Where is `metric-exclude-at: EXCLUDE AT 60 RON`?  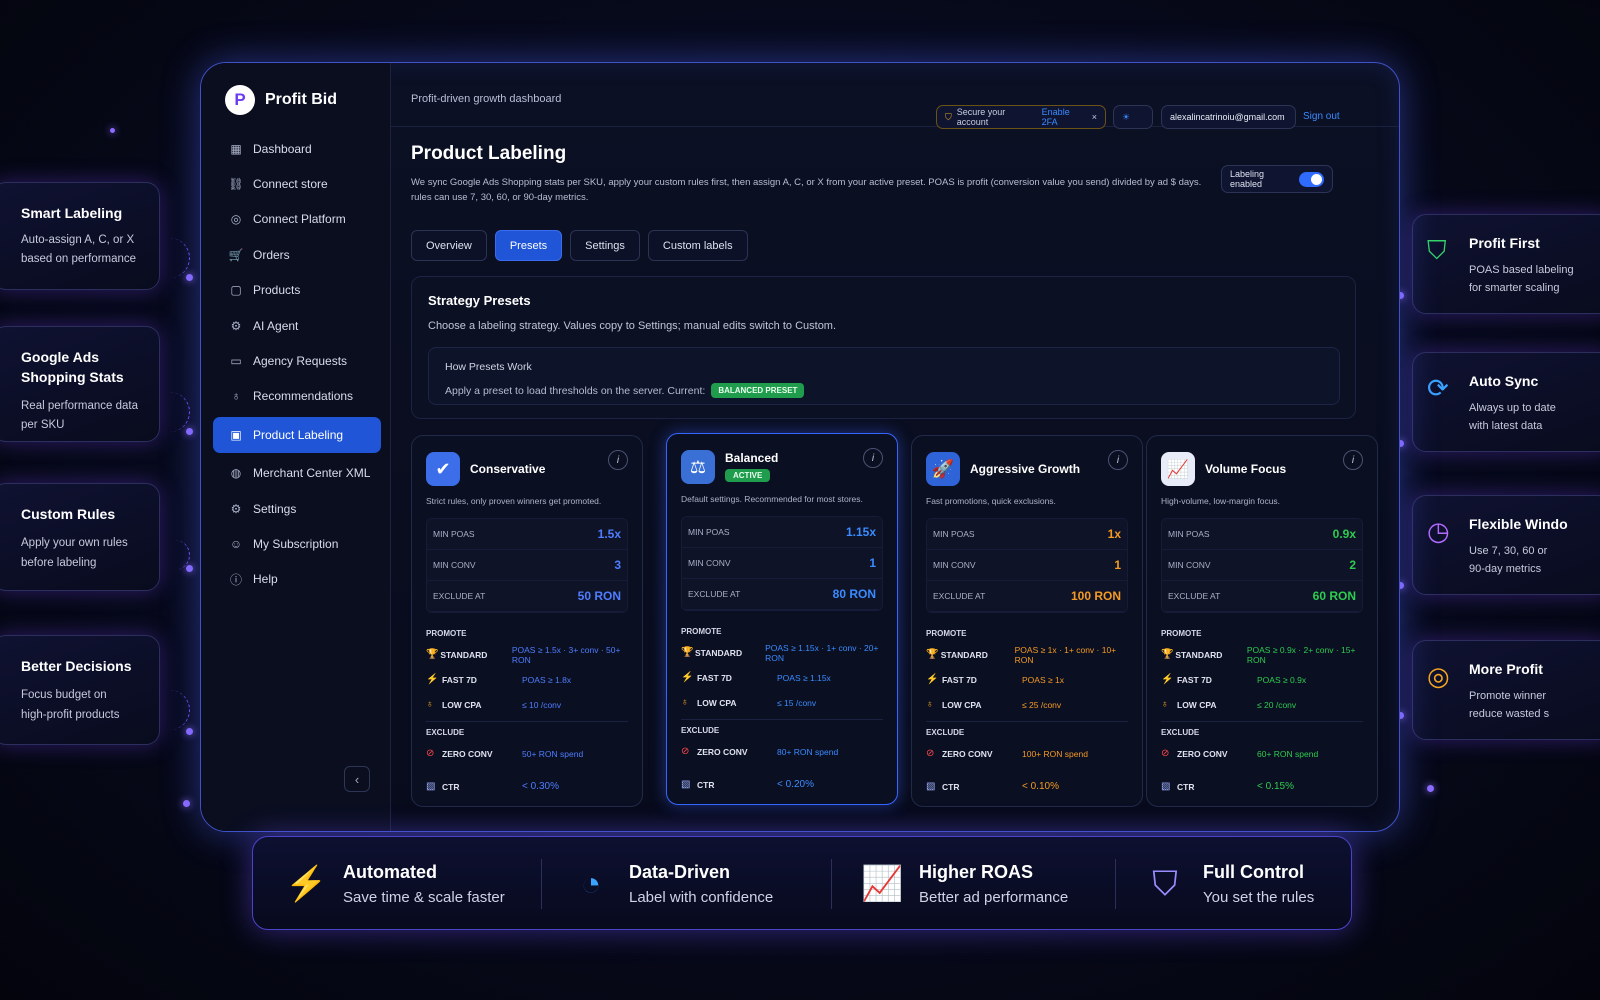 metric-exclude-at: EXCLUDE AT 60 RON is located at coordinates (1262, 596).